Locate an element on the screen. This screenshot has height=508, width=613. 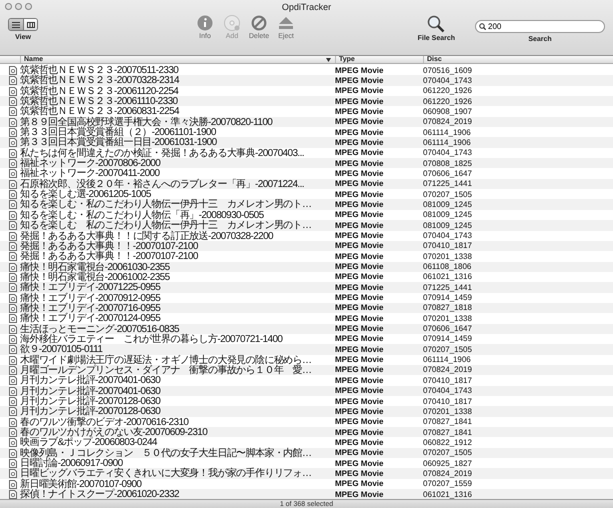
name-cell-text: 痛快！エブリデイ-20070124-0955 is located at coordinates (90, 318).